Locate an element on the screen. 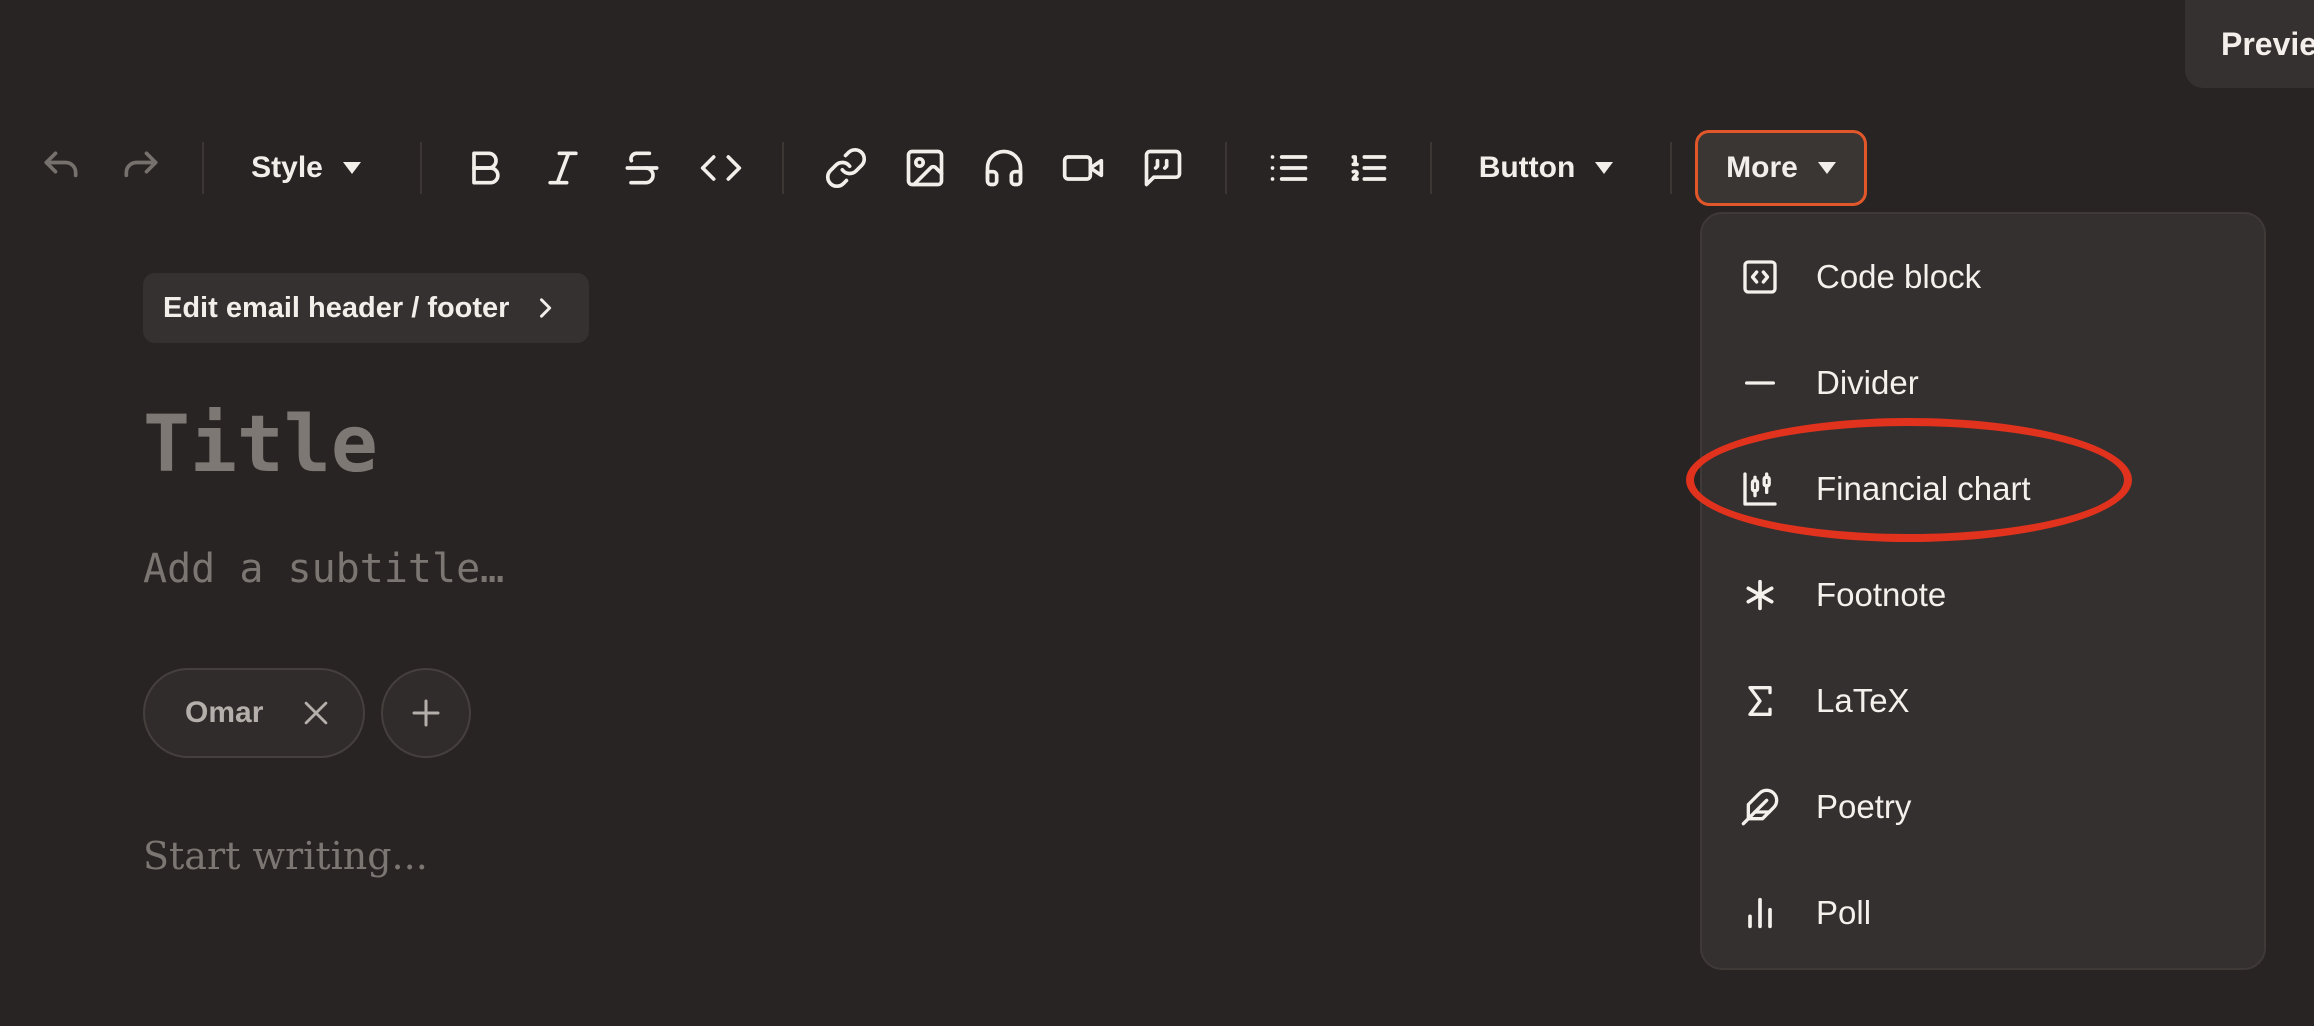  video-button is located at coordinates (1083, 168).